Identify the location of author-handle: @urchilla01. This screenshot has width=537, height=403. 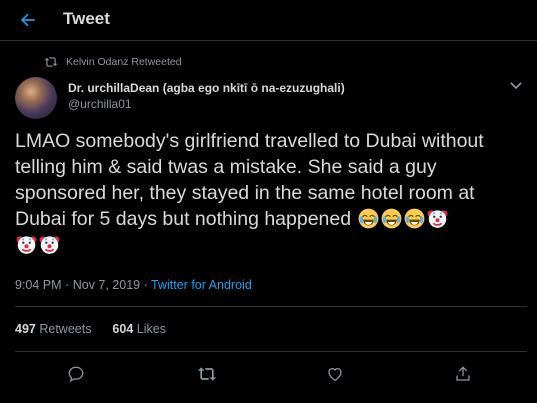
(100, 104).